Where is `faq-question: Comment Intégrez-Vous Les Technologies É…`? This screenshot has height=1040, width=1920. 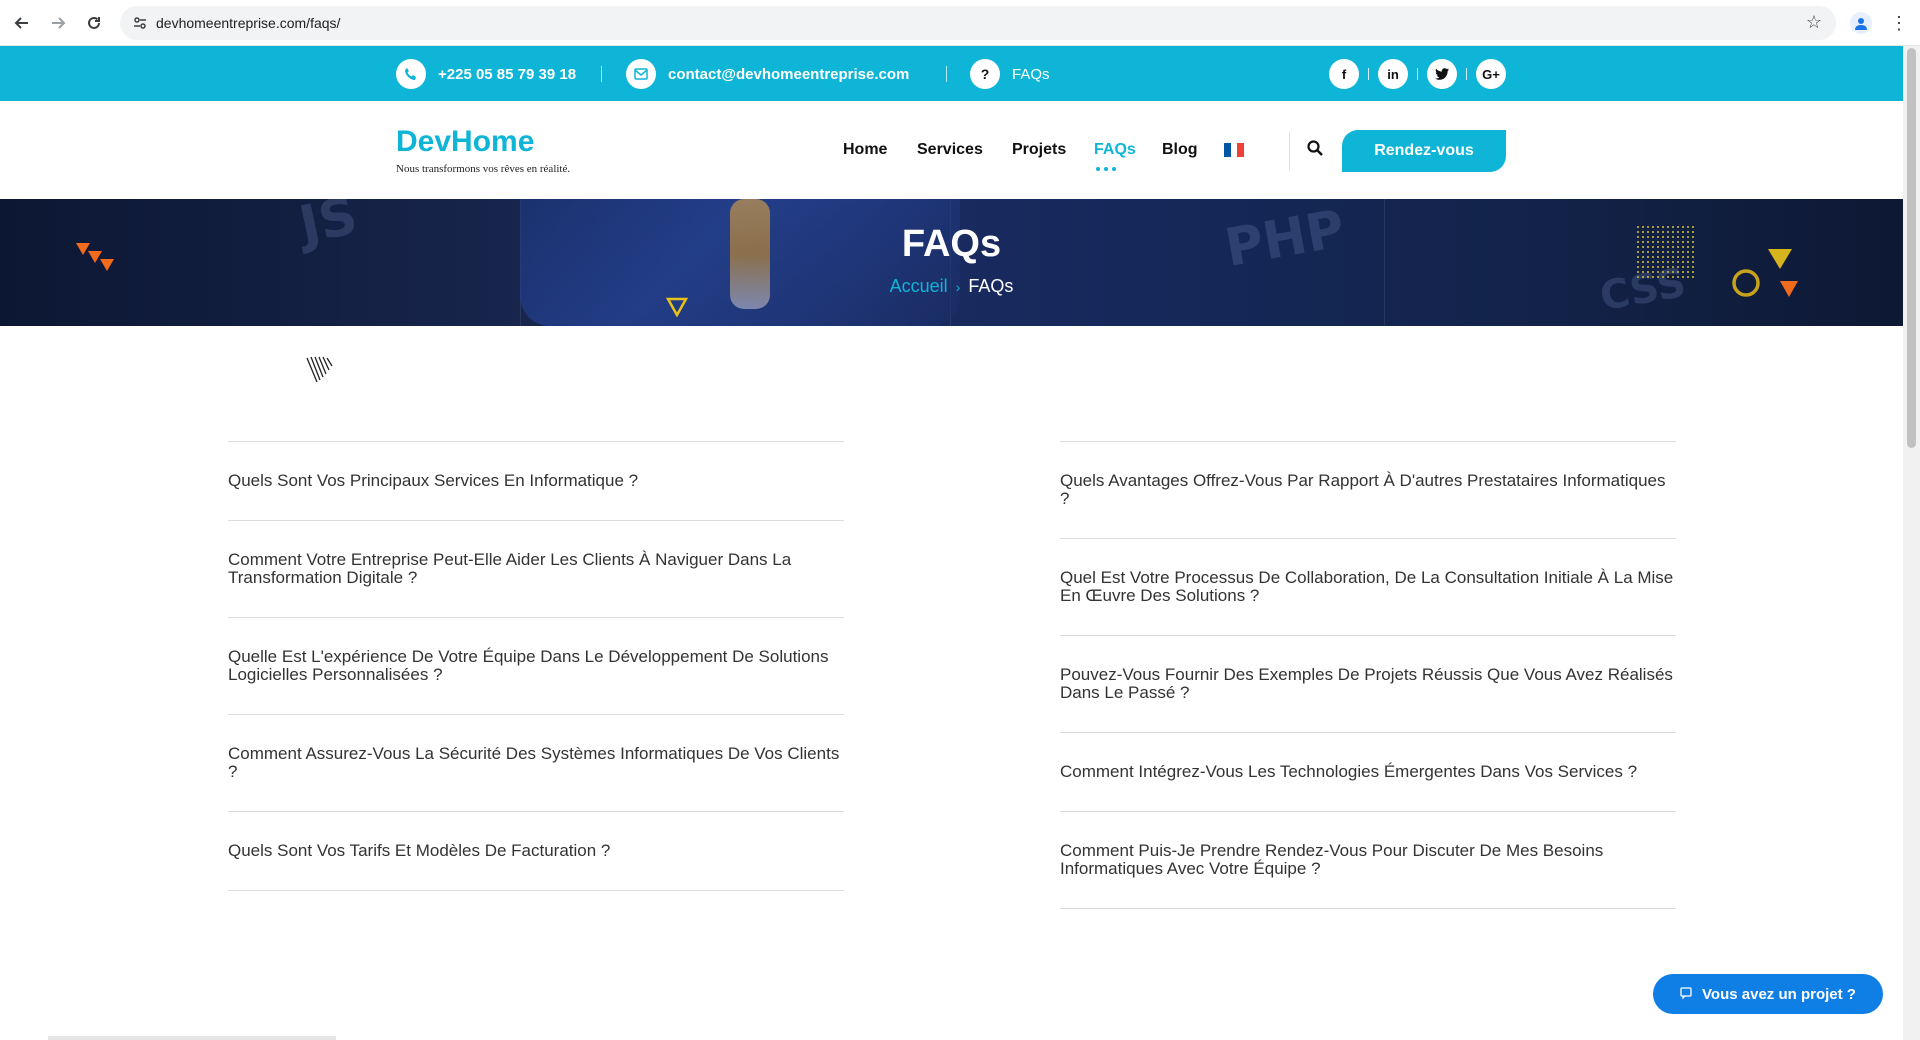
faq-question: Comment Intégrez-Vous Les Technologies É… is located at coordinates (1368, 757).